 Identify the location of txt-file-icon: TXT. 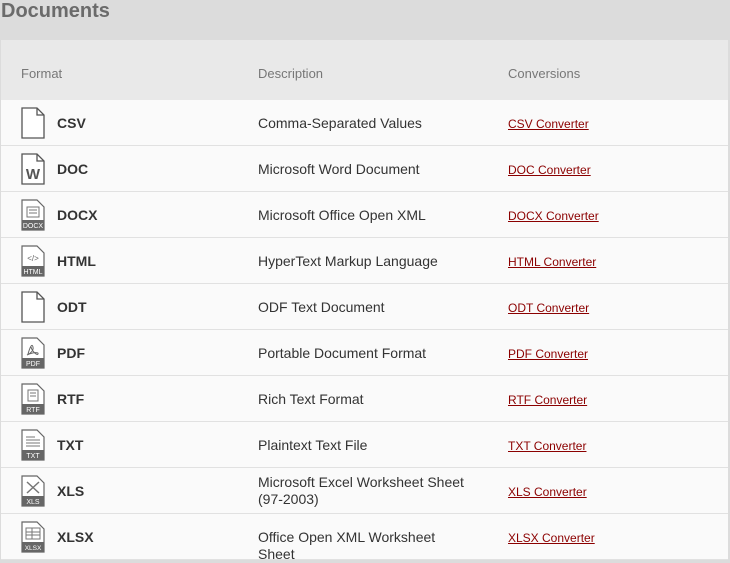
(33, 445).